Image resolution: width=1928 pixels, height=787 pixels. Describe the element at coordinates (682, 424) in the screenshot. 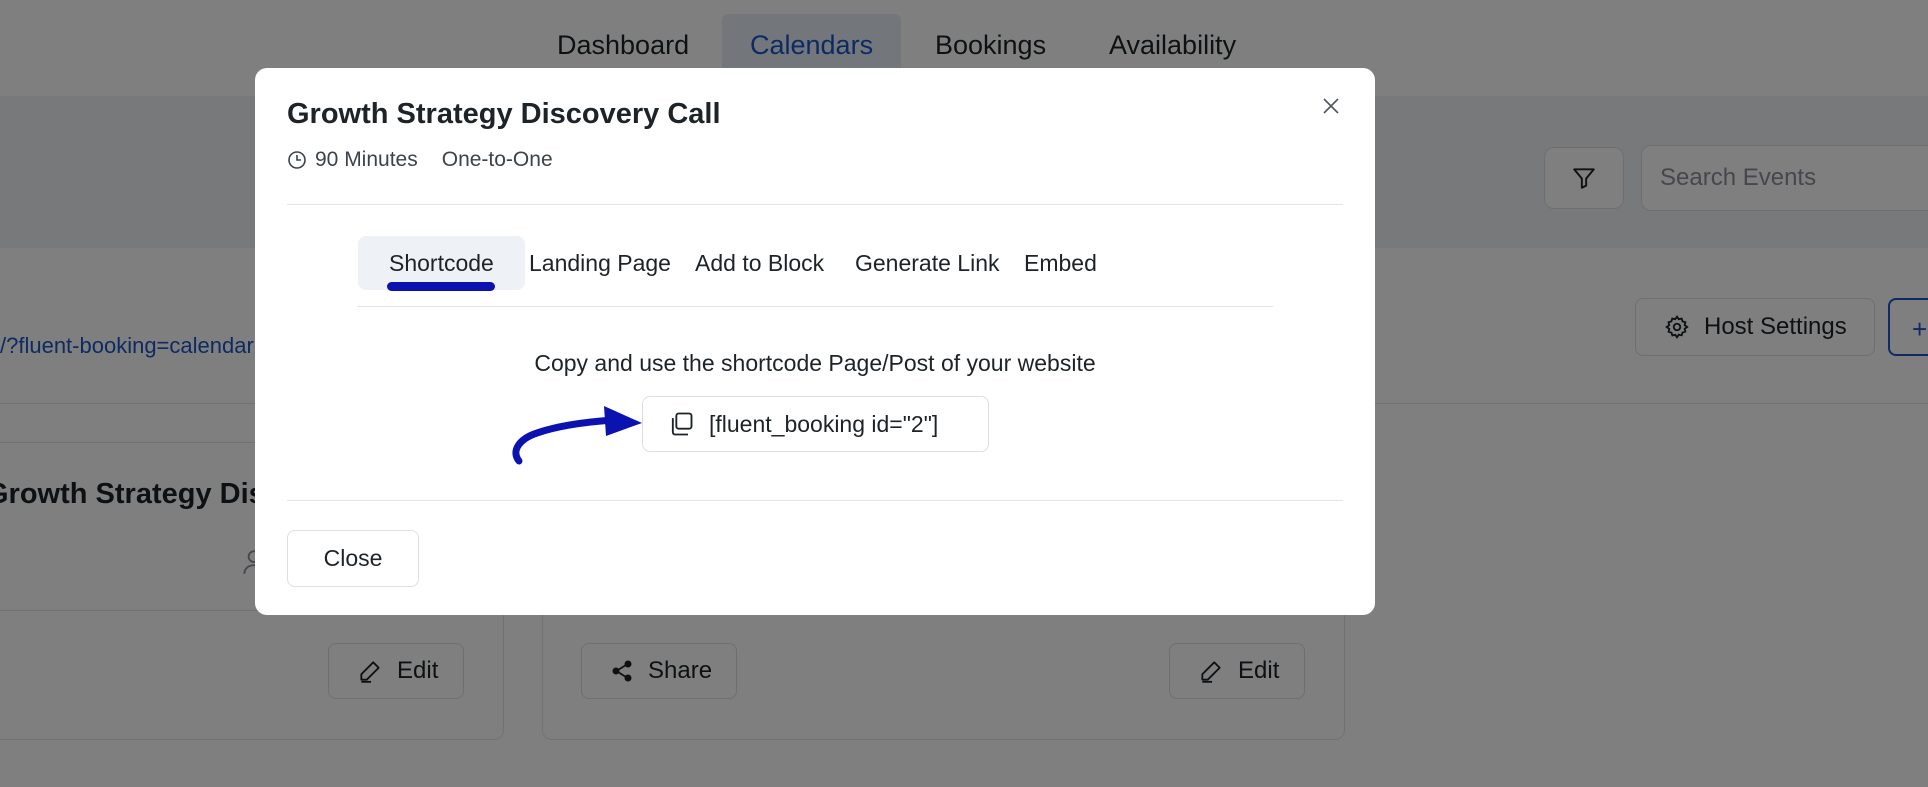

I see `copy-icon` at that location.